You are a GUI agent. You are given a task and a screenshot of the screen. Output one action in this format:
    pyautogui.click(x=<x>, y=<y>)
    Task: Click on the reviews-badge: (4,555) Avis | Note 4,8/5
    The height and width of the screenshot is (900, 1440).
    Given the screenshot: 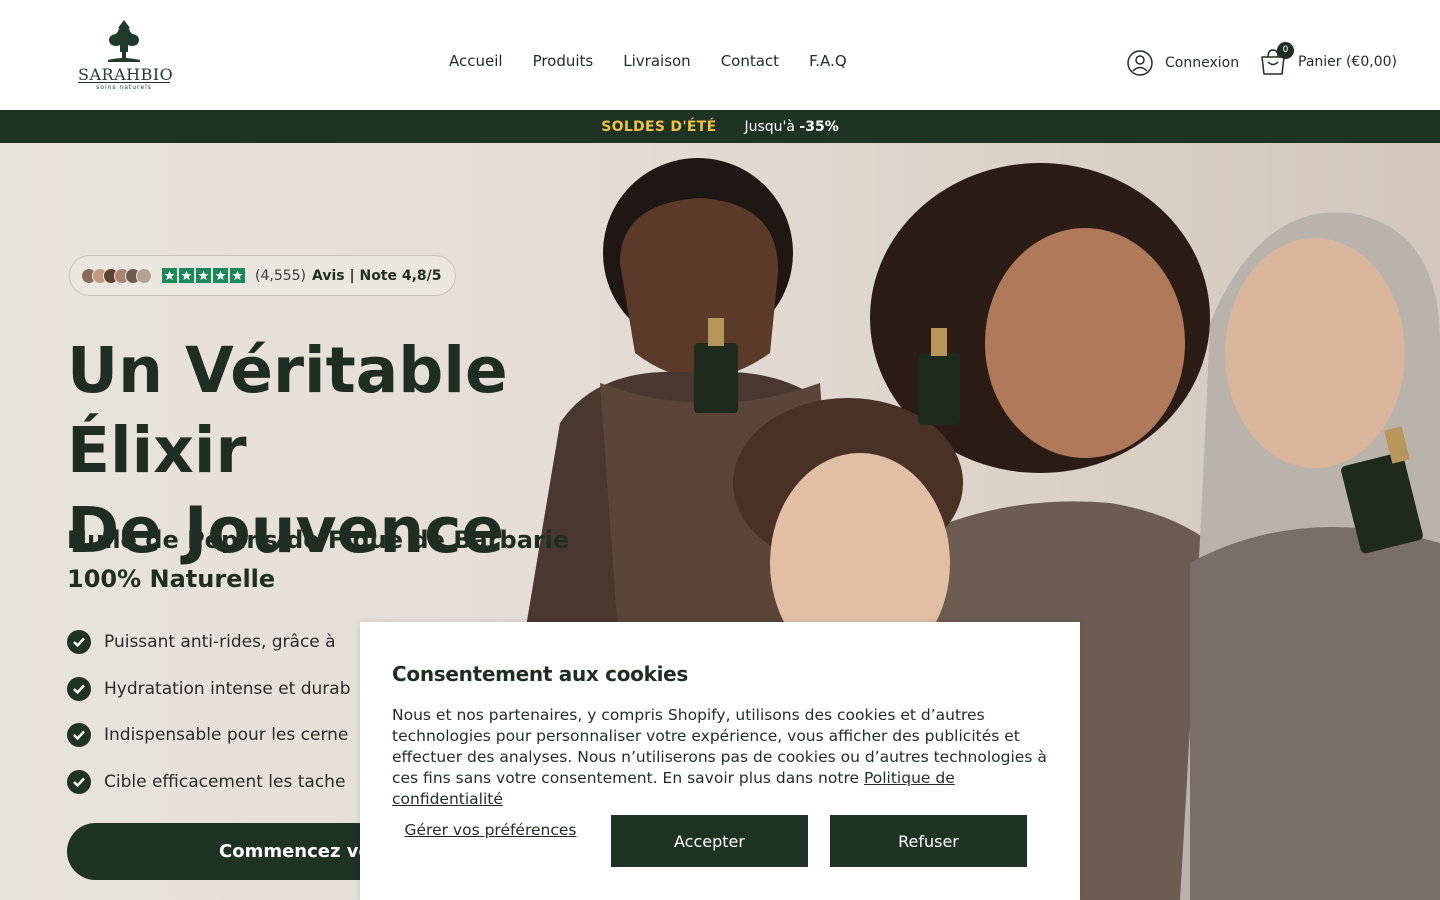 What is the action you would take?
    pyautogui.click(x=262, y=275)
    